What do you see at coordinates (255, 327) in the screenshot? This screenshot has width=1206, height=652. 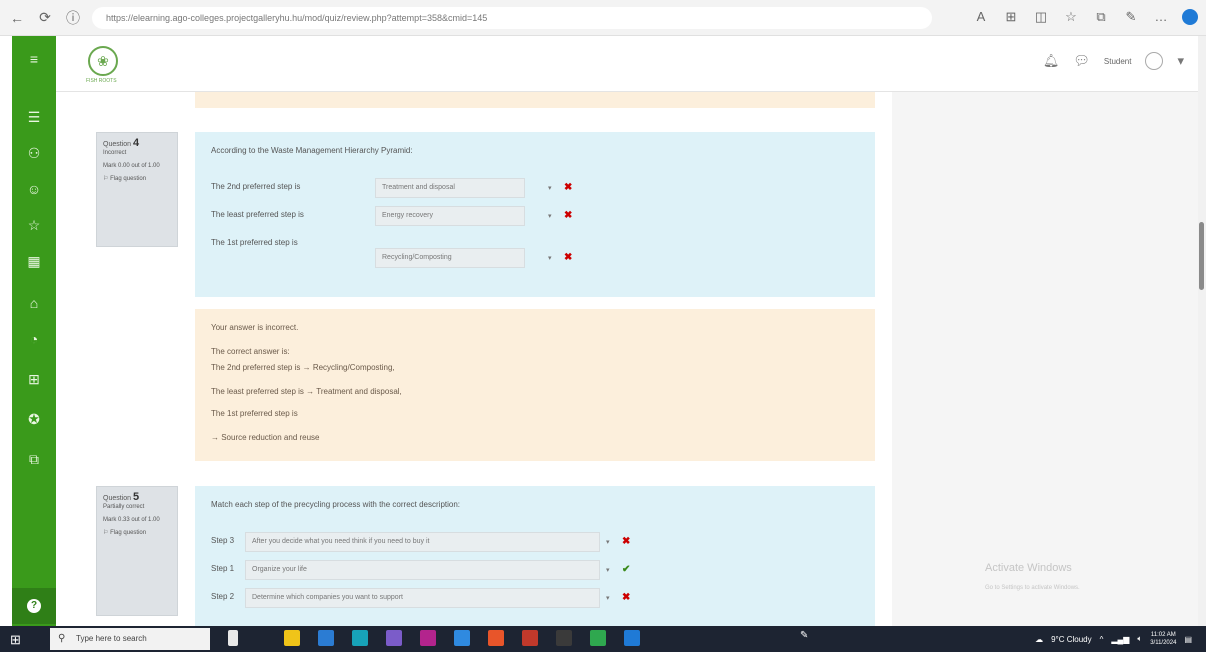 I see `feedback-incorrect: Your answer is incorrect.` at bounding box center [255, 327].